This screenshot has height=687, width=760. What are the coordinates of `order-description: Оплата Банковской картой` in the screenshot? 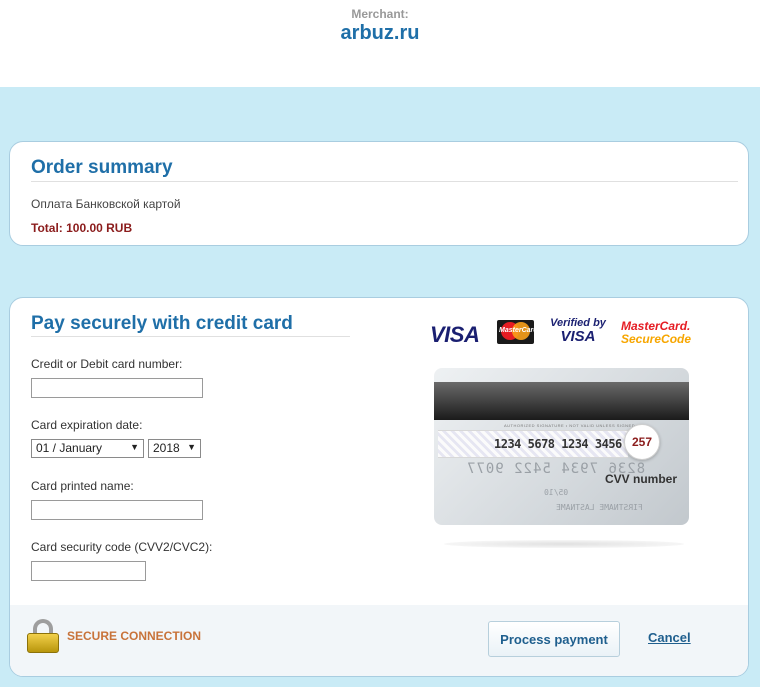 It's located at (106, 204).